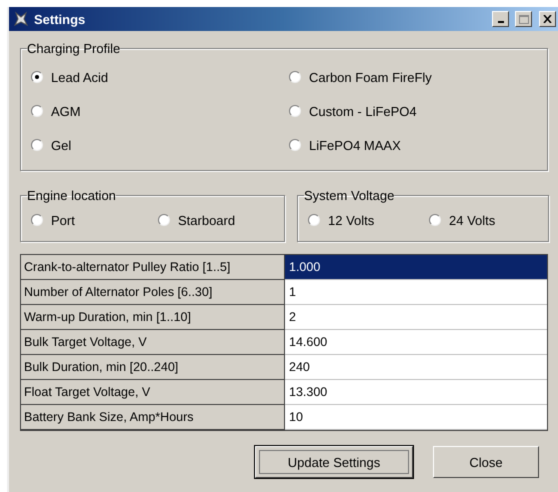 Image resolution: width=558 pixels, height=492 pixels. I want to click on radio-label: LiFePO4 MAAX, so click(355, 145).